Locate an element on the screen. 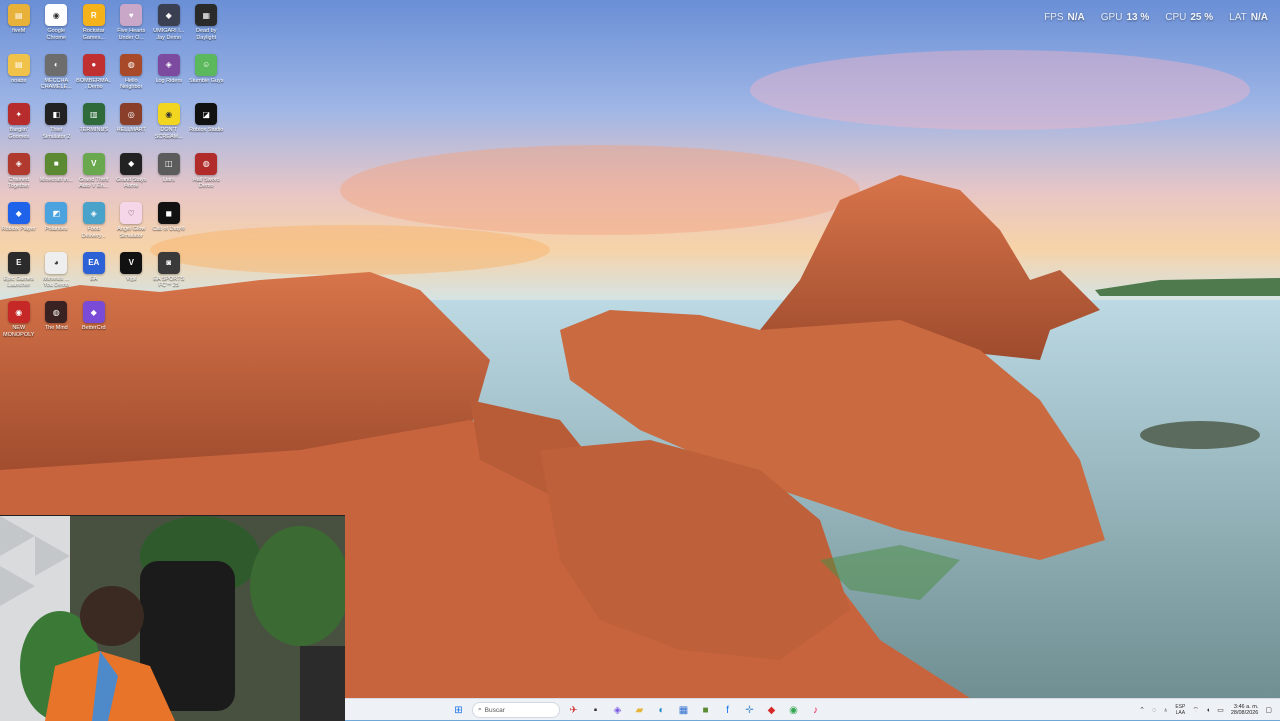 The height and width of the screenshot is (721, 1280). minecraft-icon: ■ is located at coordinates (705, 710).